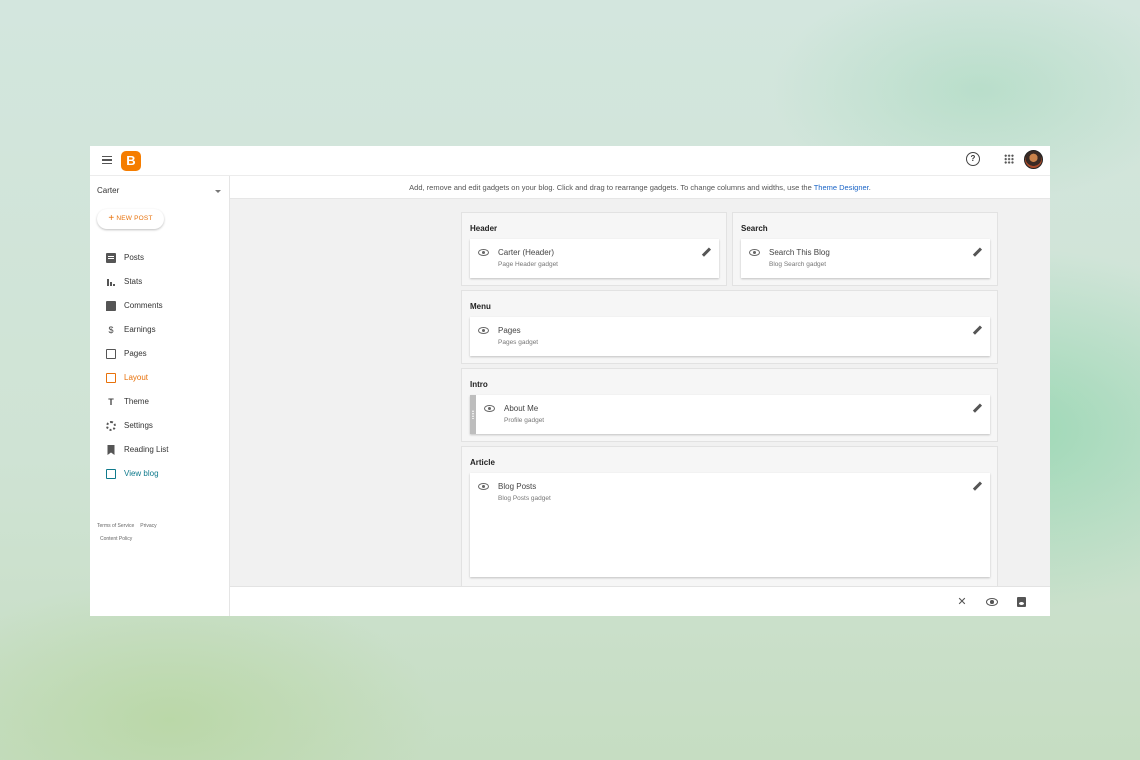  What do you see at coordinates (111, 354) in the screenshot?
I see `pages-icon` at bounding box center [111, 354].